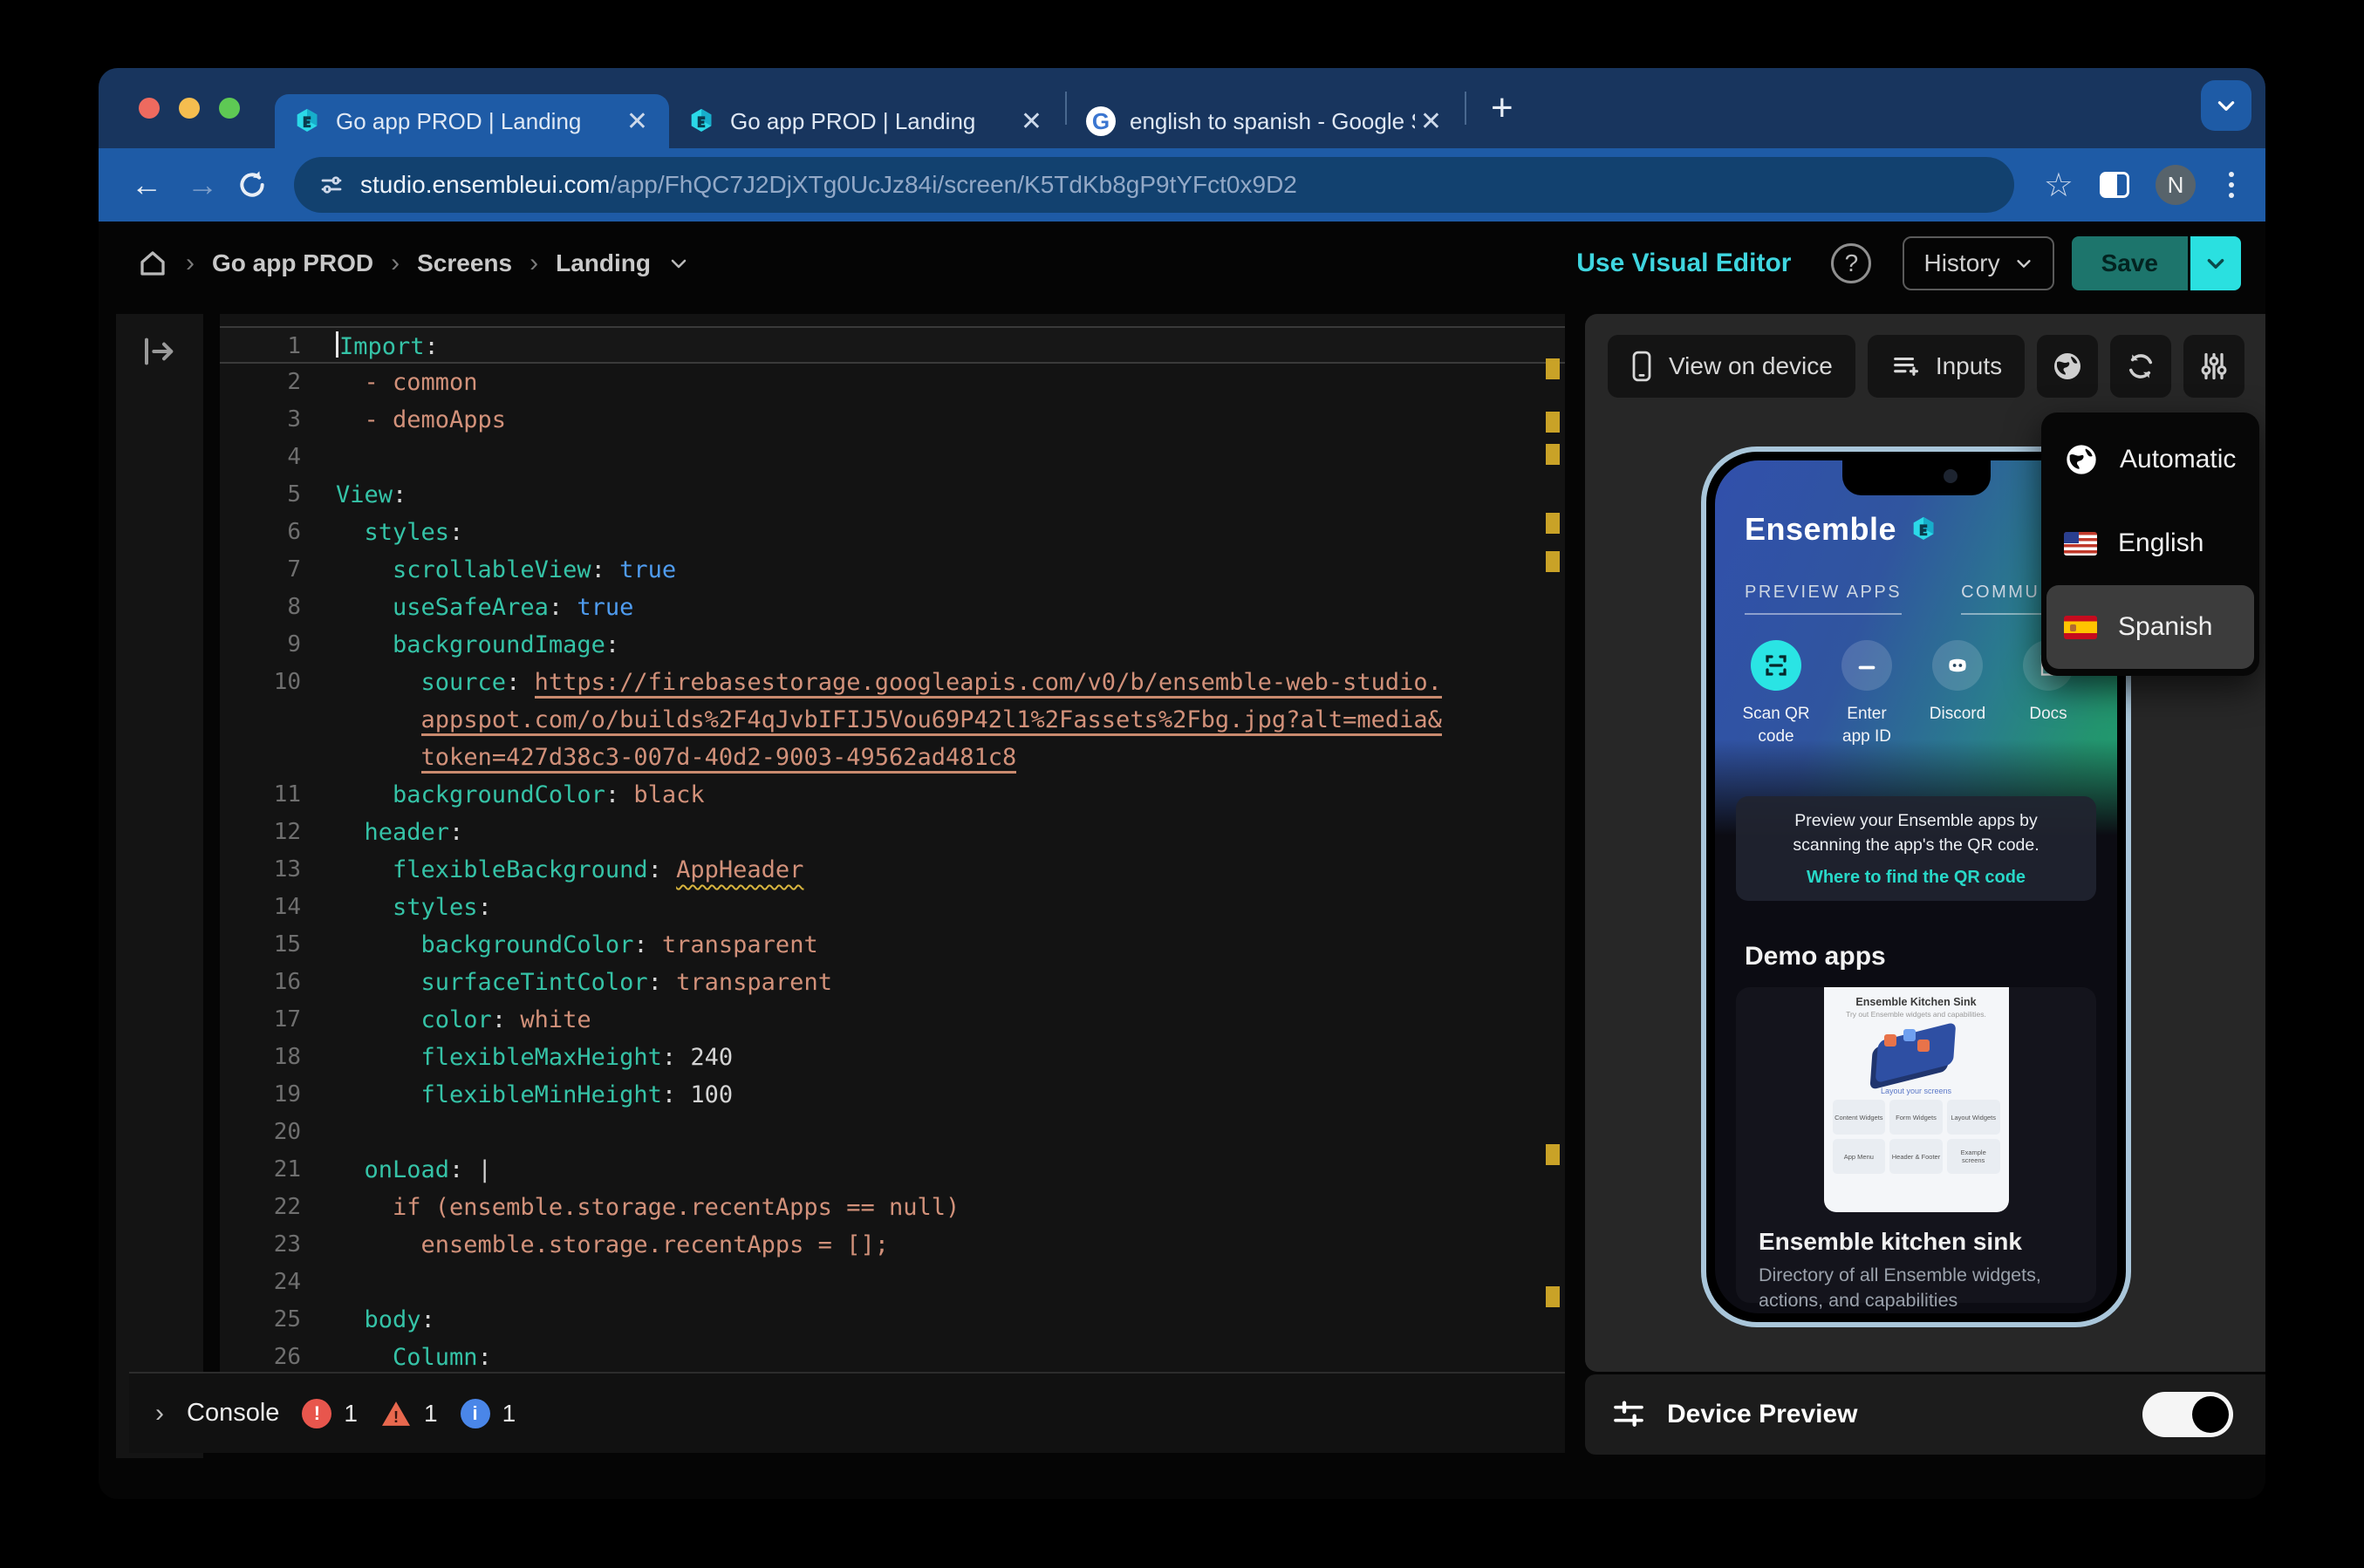  I want to click on code-row: 9 backgroundImage:, so click(892, 645).